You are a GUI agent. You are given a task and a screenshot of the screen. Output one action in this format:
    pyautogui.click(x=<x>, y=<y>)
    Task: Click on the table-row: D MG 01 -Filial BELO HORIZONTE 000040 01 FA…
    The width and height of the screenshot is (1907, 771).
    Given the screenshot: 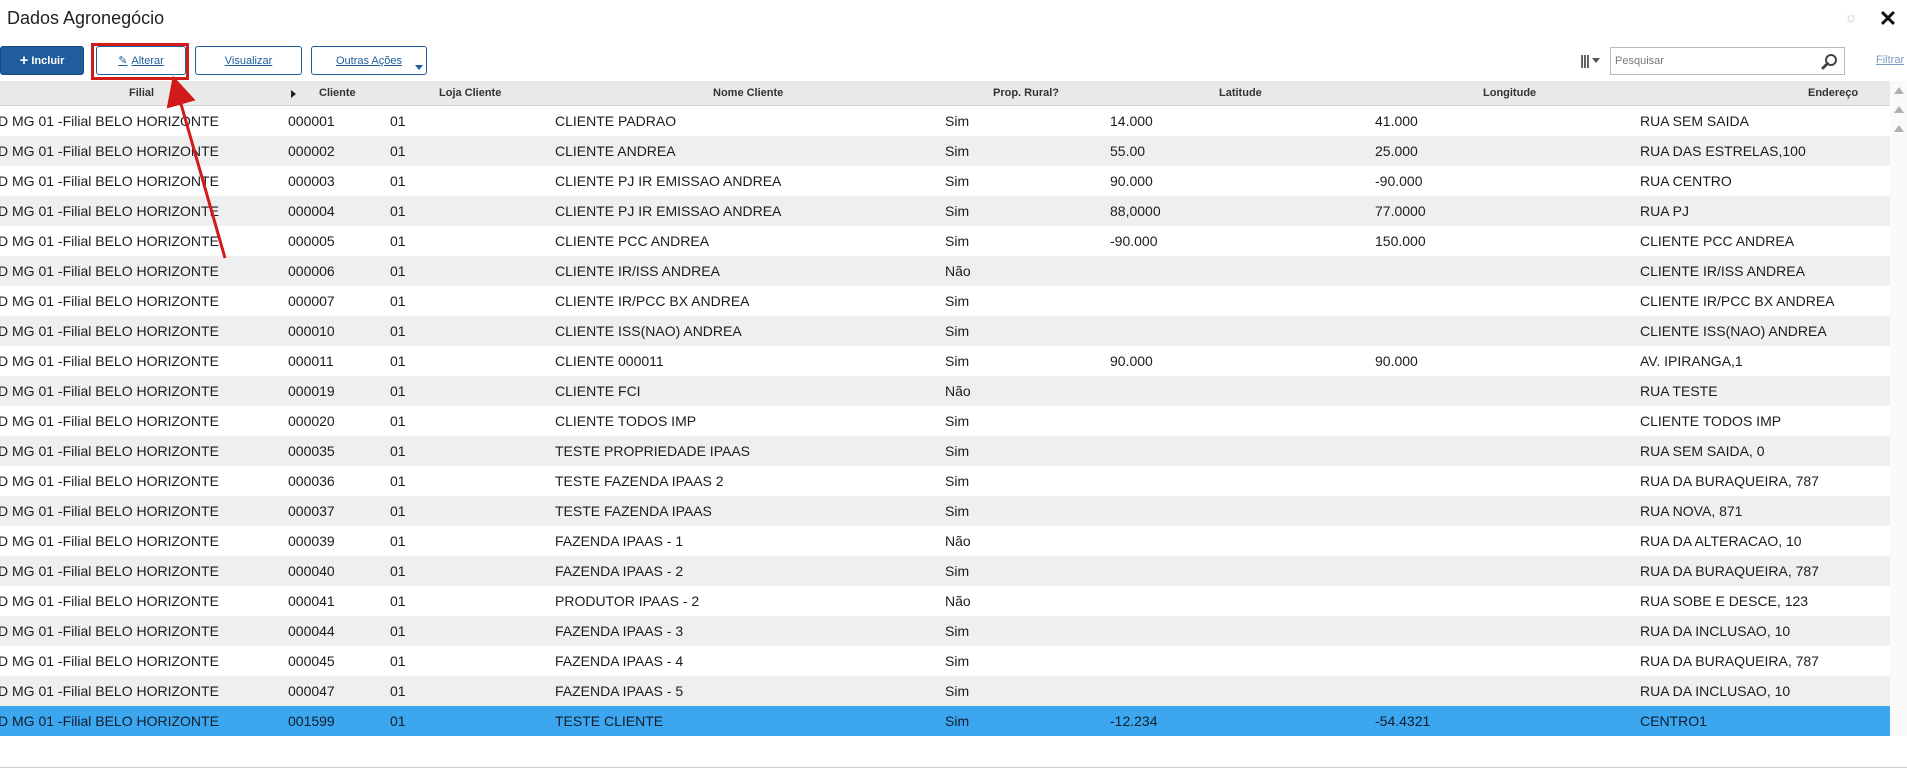 What is the action you would take?
    pyautogui.click(x=945, y=571)
    